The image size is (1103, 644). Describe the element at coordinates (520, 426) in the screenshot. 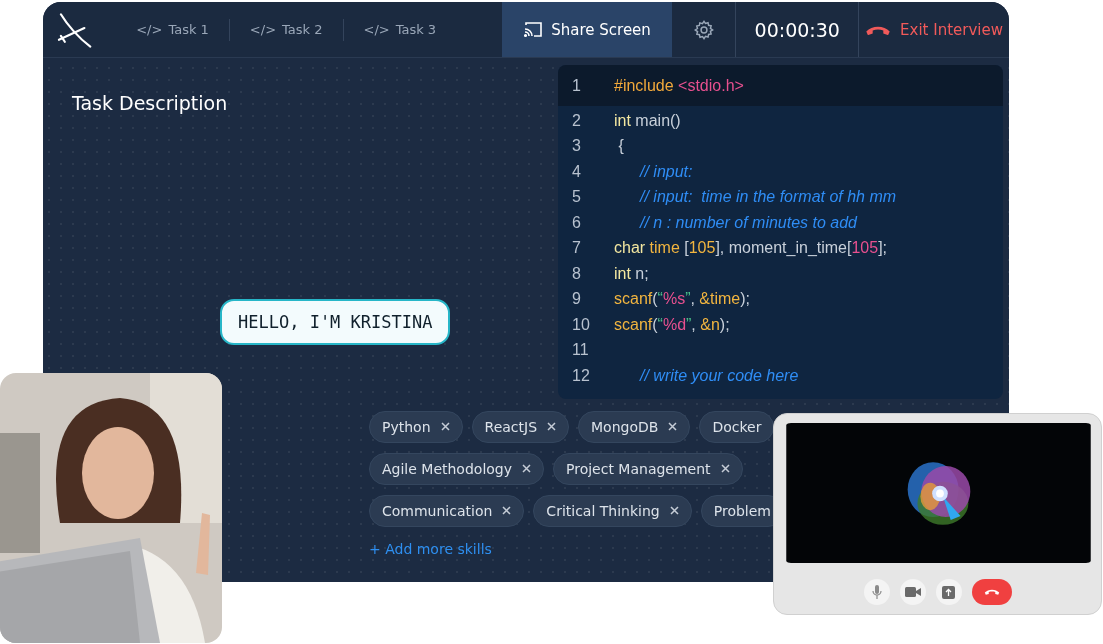

I see `skill-tag: ReactJS` at that location.